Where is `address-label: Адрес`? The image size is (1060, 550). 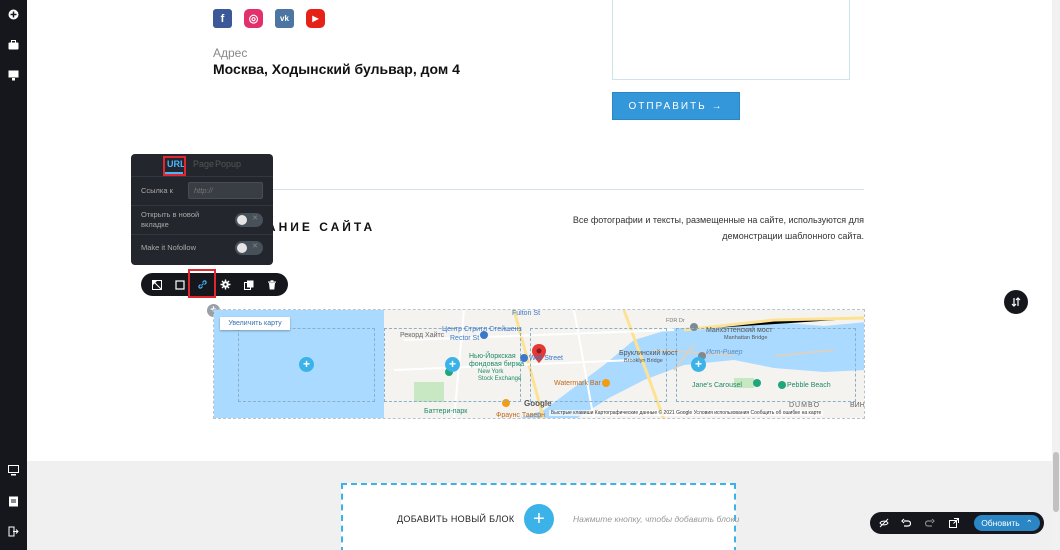
address-label: Адрес is located at coordinates (230, 53).